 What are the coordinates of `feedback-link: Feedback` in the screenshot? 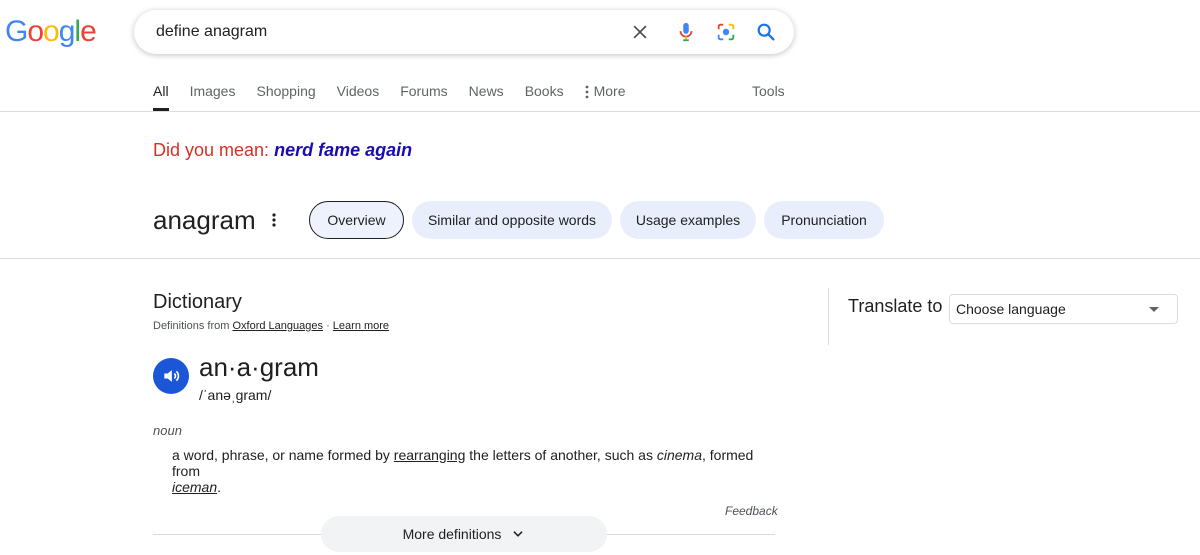 It's located at (751, 511).